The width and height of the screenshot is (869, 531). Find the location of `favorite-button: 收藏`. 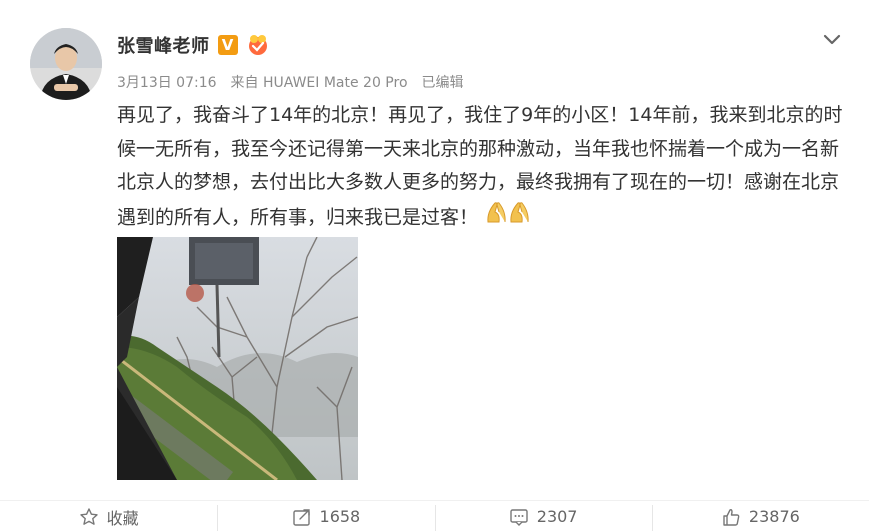

favorite-button: 收藏 is located at coordinates (108, 516).